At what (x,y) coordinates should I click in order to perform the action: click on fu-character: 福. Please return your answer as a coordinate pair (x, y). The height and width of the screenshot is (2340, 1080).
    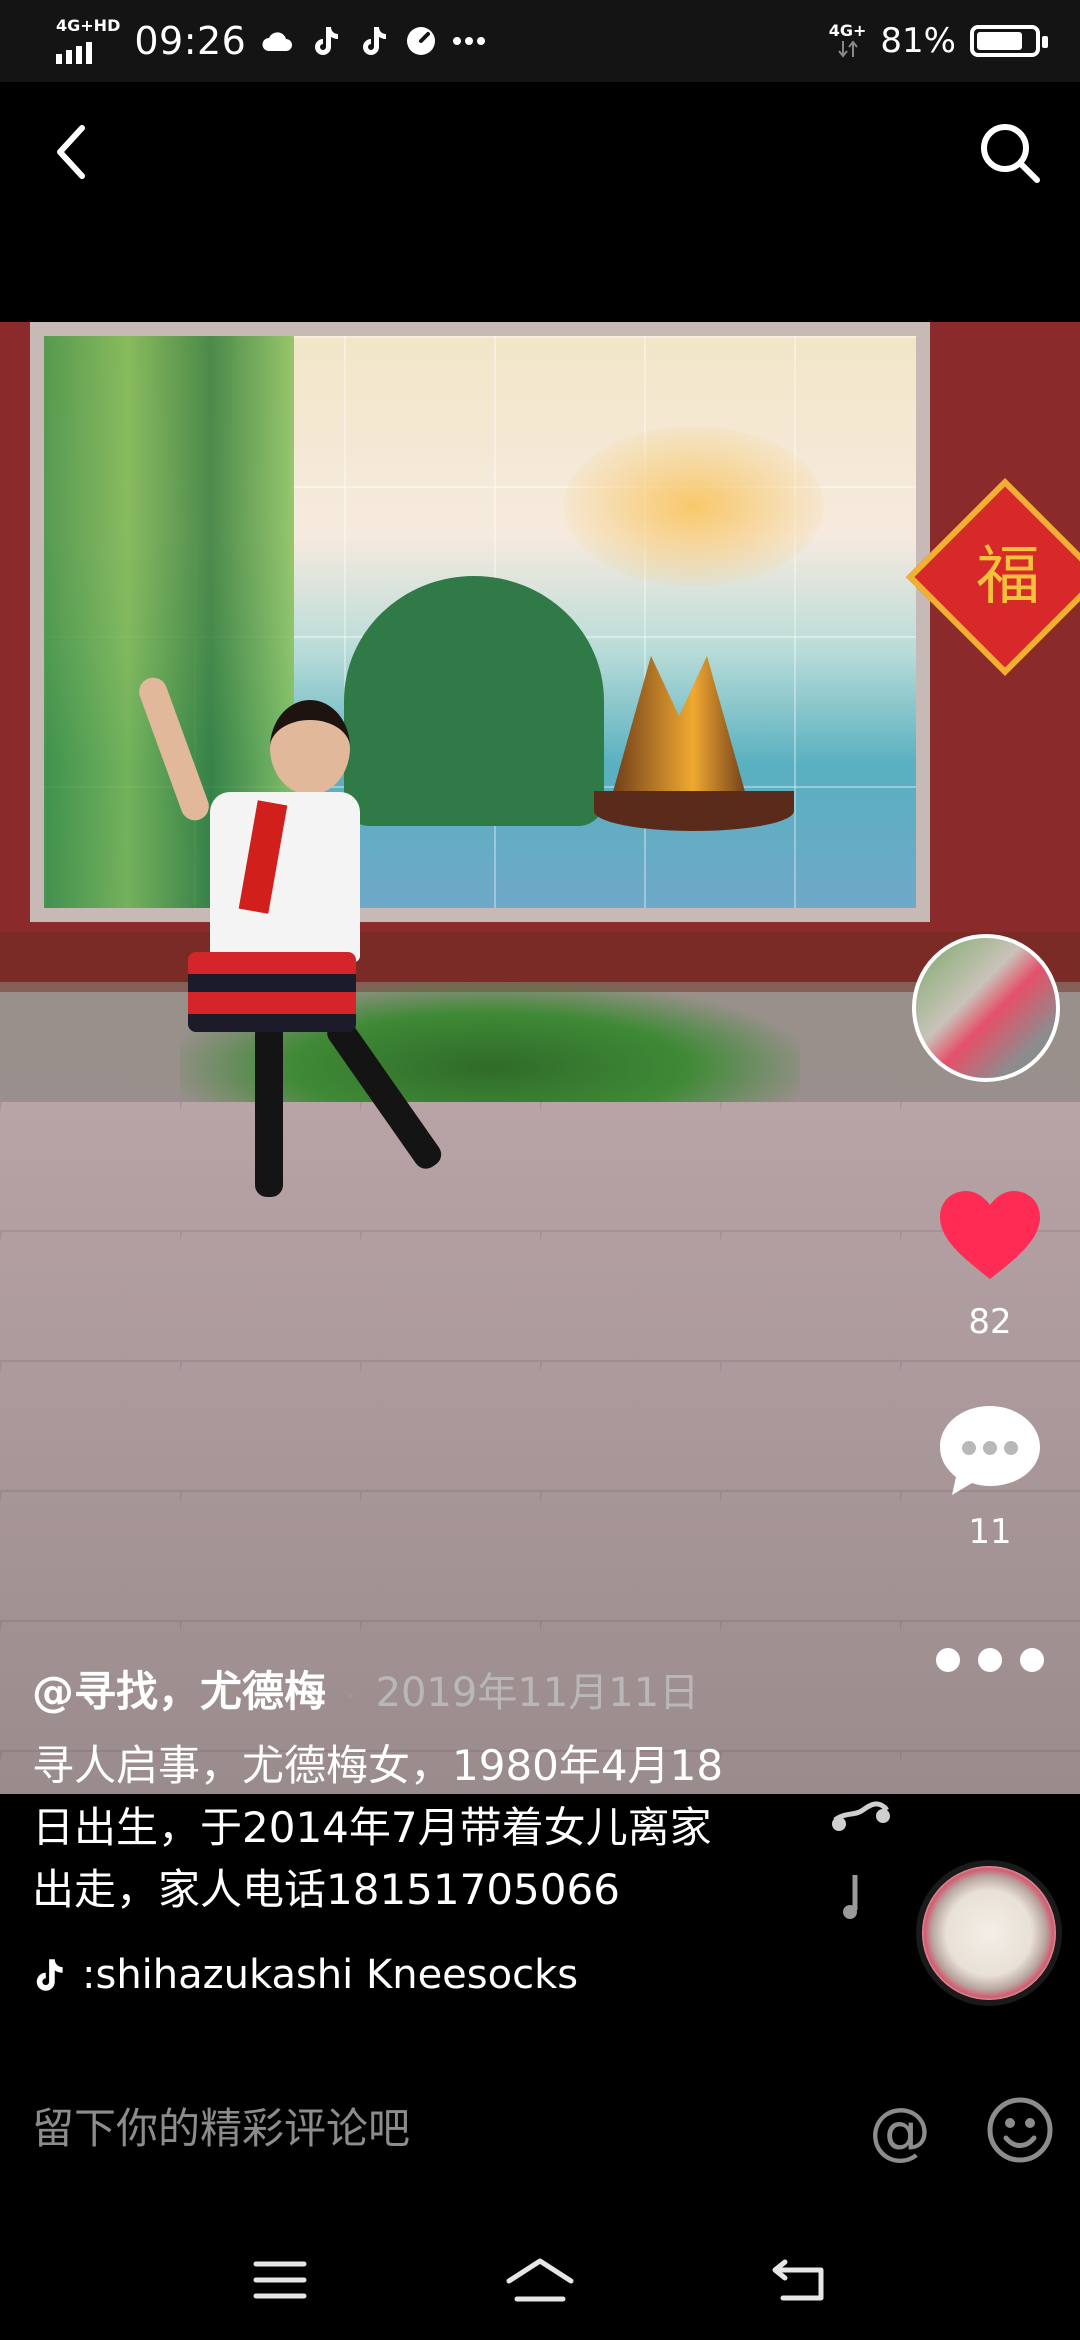
    Looking at the image, I should click on (1008, 577).